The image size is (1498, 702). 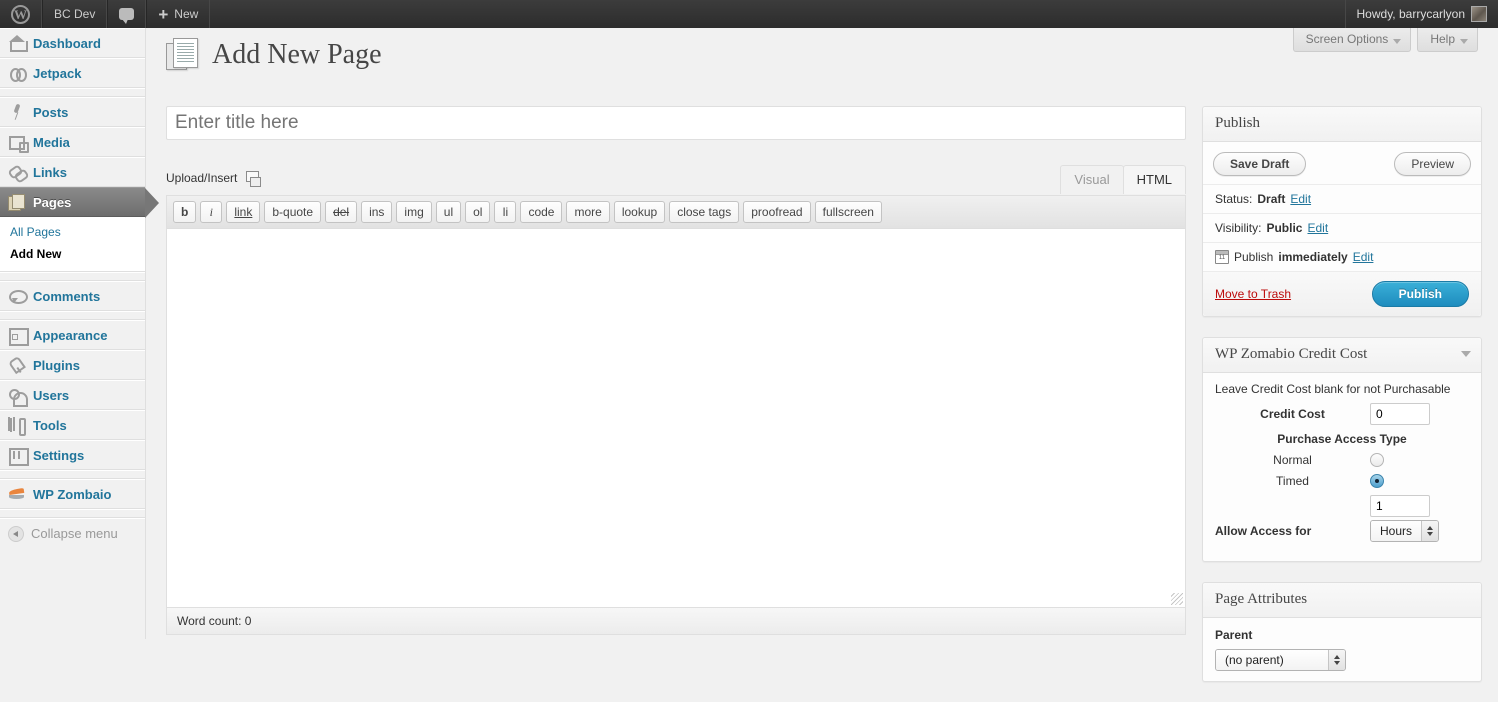 What do you see at coordinates (1342, 506) in the screenshot?
I see `allow-access-value-row` at bounding box center [1342, 506].